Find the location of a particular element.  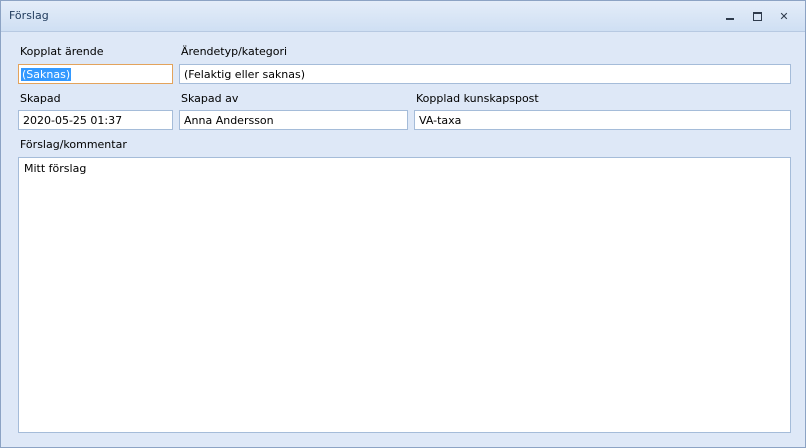

arendetyp-field: (Felaktig eller saknas) is located at coordinates (485, 74).